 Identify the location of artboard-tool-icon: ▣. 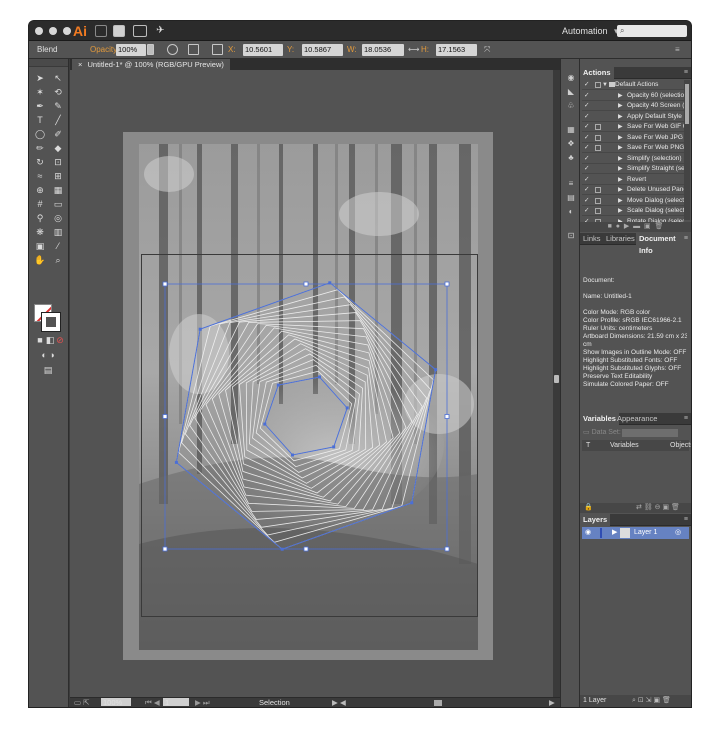
(40, 246).